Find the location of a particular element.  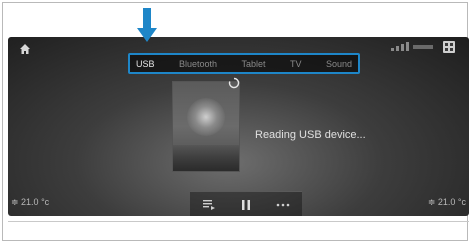

tab-bluetooth: Bluetooth is located at coordinates (198, 64).